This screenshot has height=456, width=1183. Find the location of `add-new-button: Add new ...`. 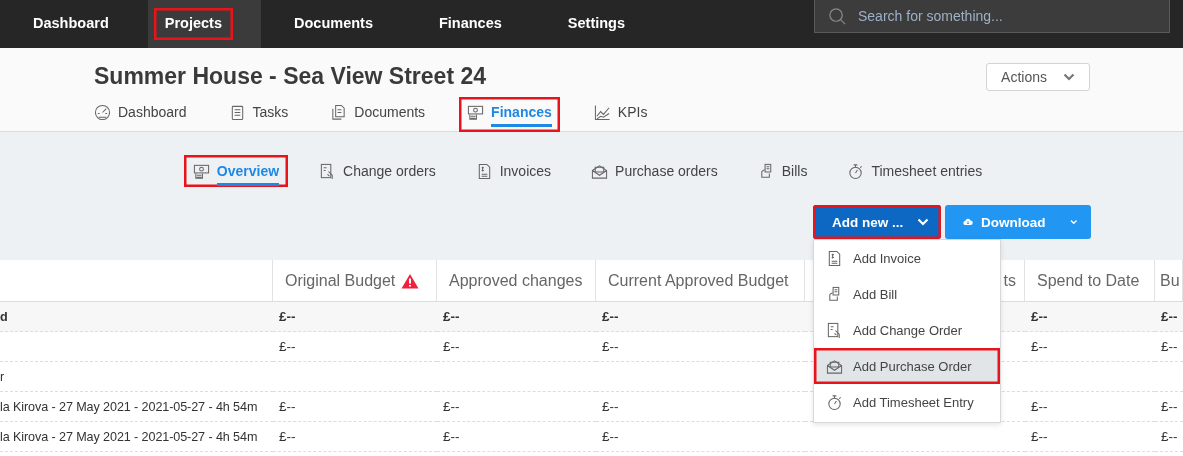

add-new-button: Add new ... is located at coordinates (877, 222).